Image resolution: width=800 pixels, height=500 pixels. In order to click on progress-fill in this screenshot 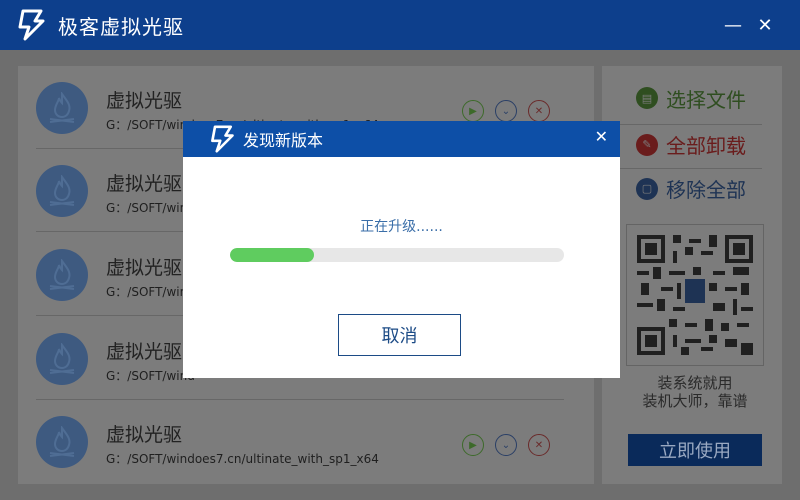, I will do `click(272, 255)`.